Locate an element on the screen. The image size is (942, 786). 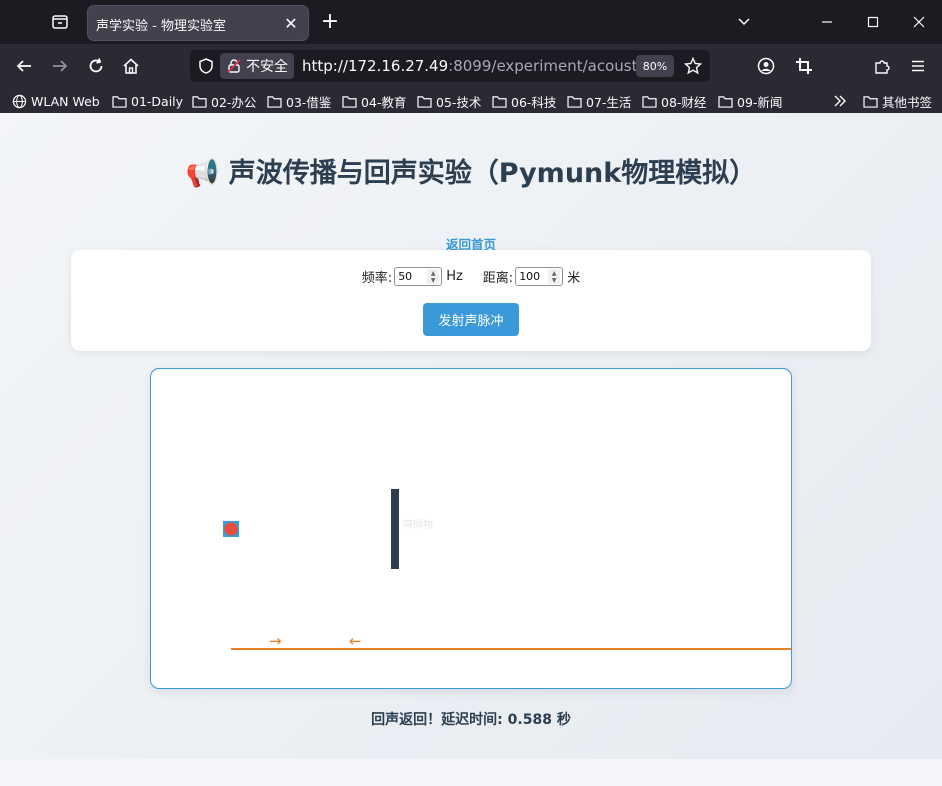
page-bottom-strip is located at coordinates (471, 772).